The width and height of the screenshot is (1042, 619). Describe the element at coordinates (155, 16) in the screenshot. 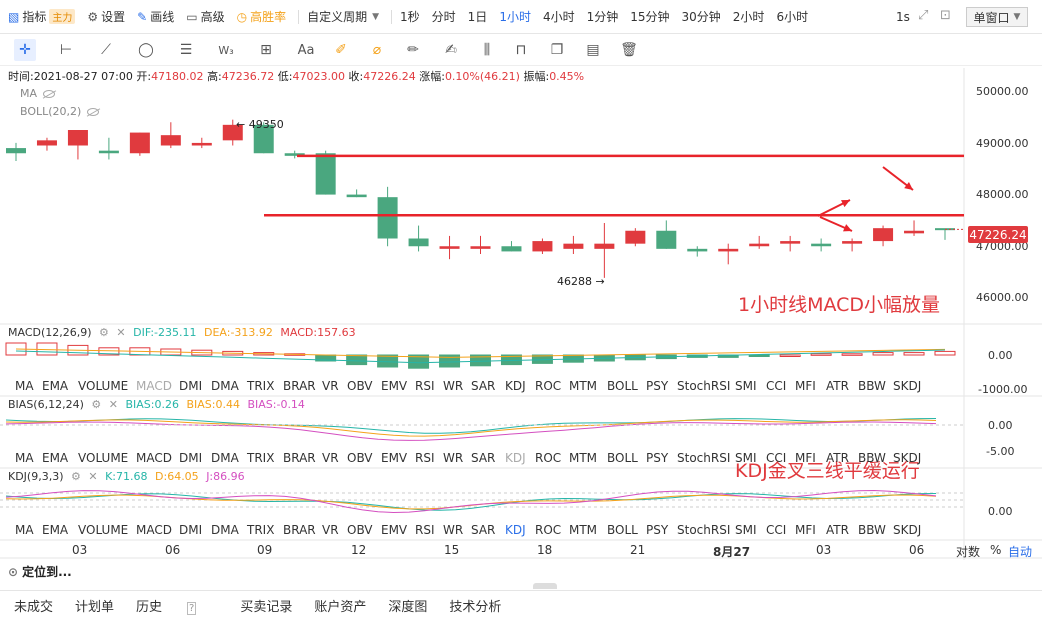

I see `draw-button: ✎ 画线` at that location.